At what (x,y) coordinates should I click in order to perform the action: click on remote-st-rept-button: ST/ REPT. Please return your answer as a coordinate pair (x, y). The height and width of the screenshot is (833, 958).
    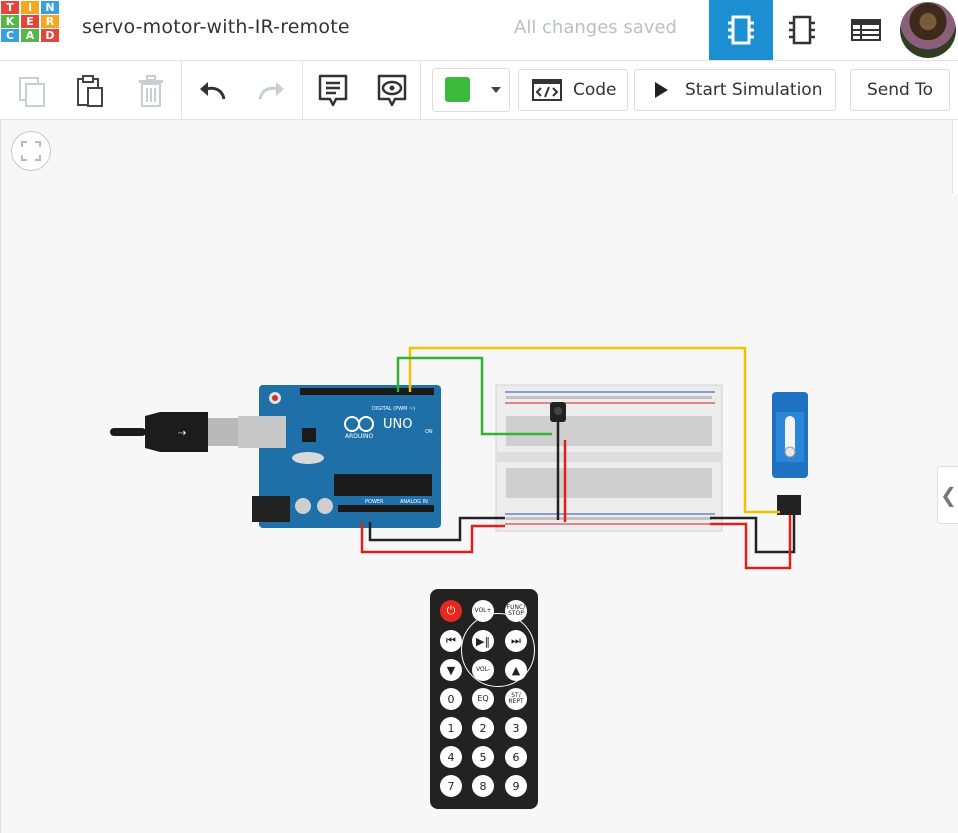
    Looking at the image, I should click on (516, 699).